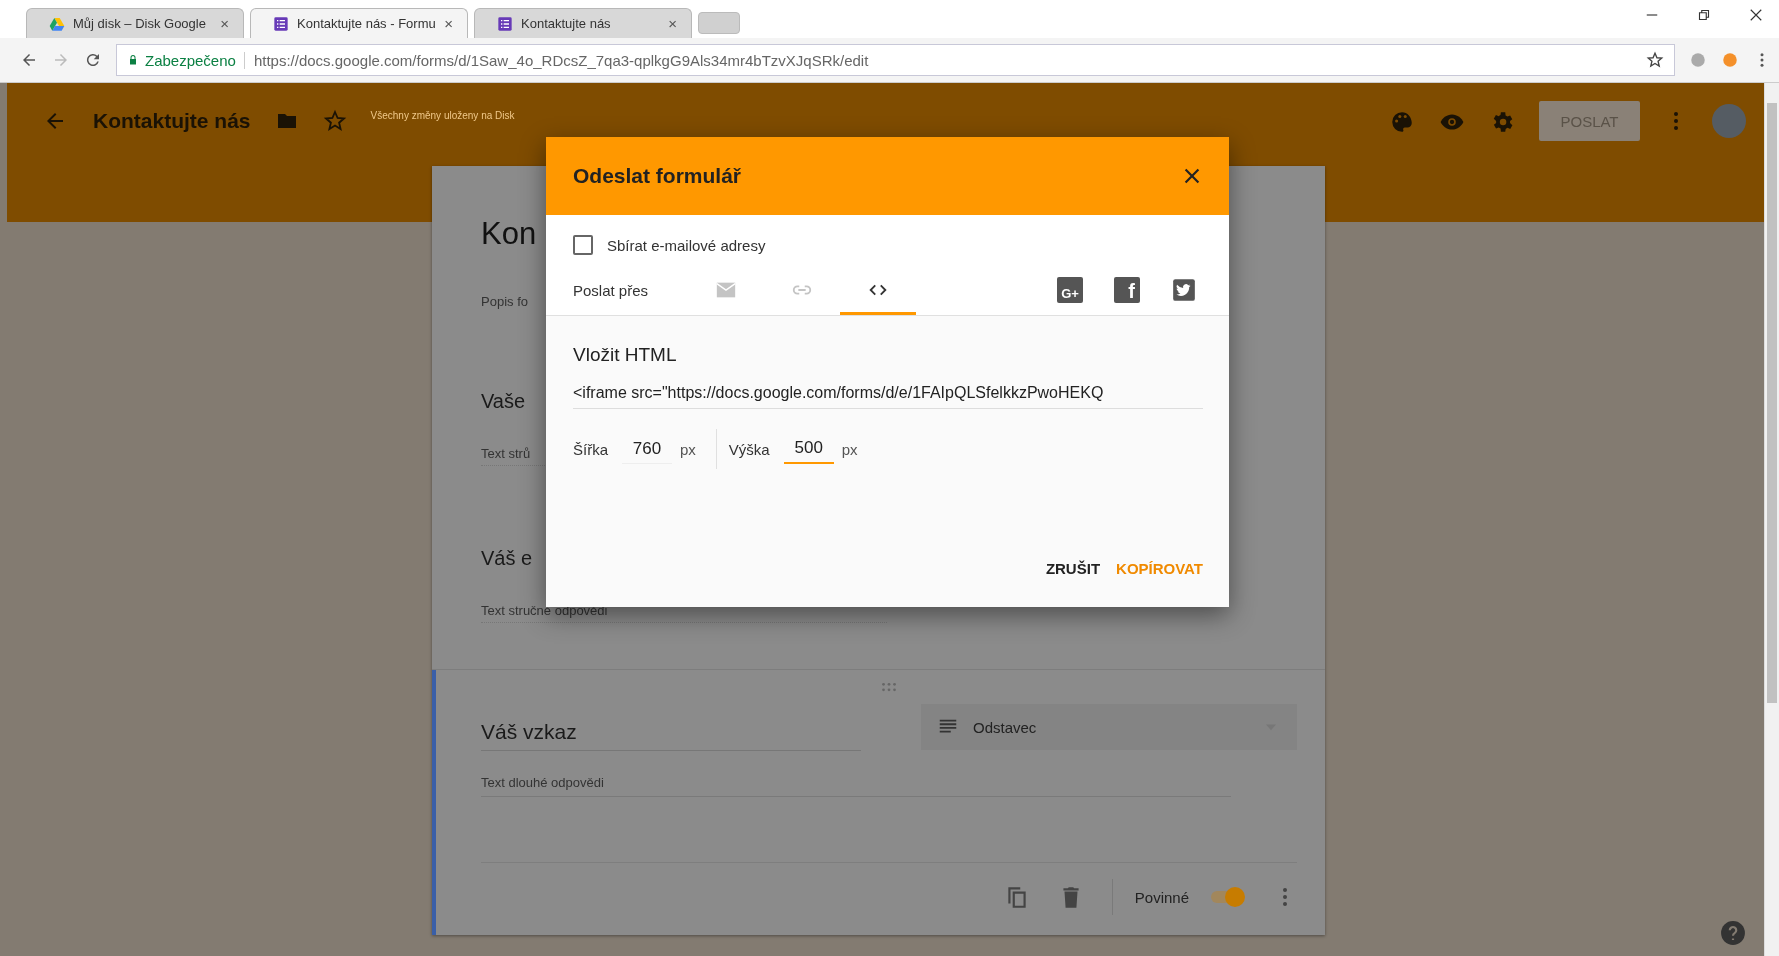 The height and width of the screenshot is (956, 1779). Describe the element at coordinates (443, 116) in the screenshot. I see `save-status: Všechny změny uloženy na Disk` at that location.